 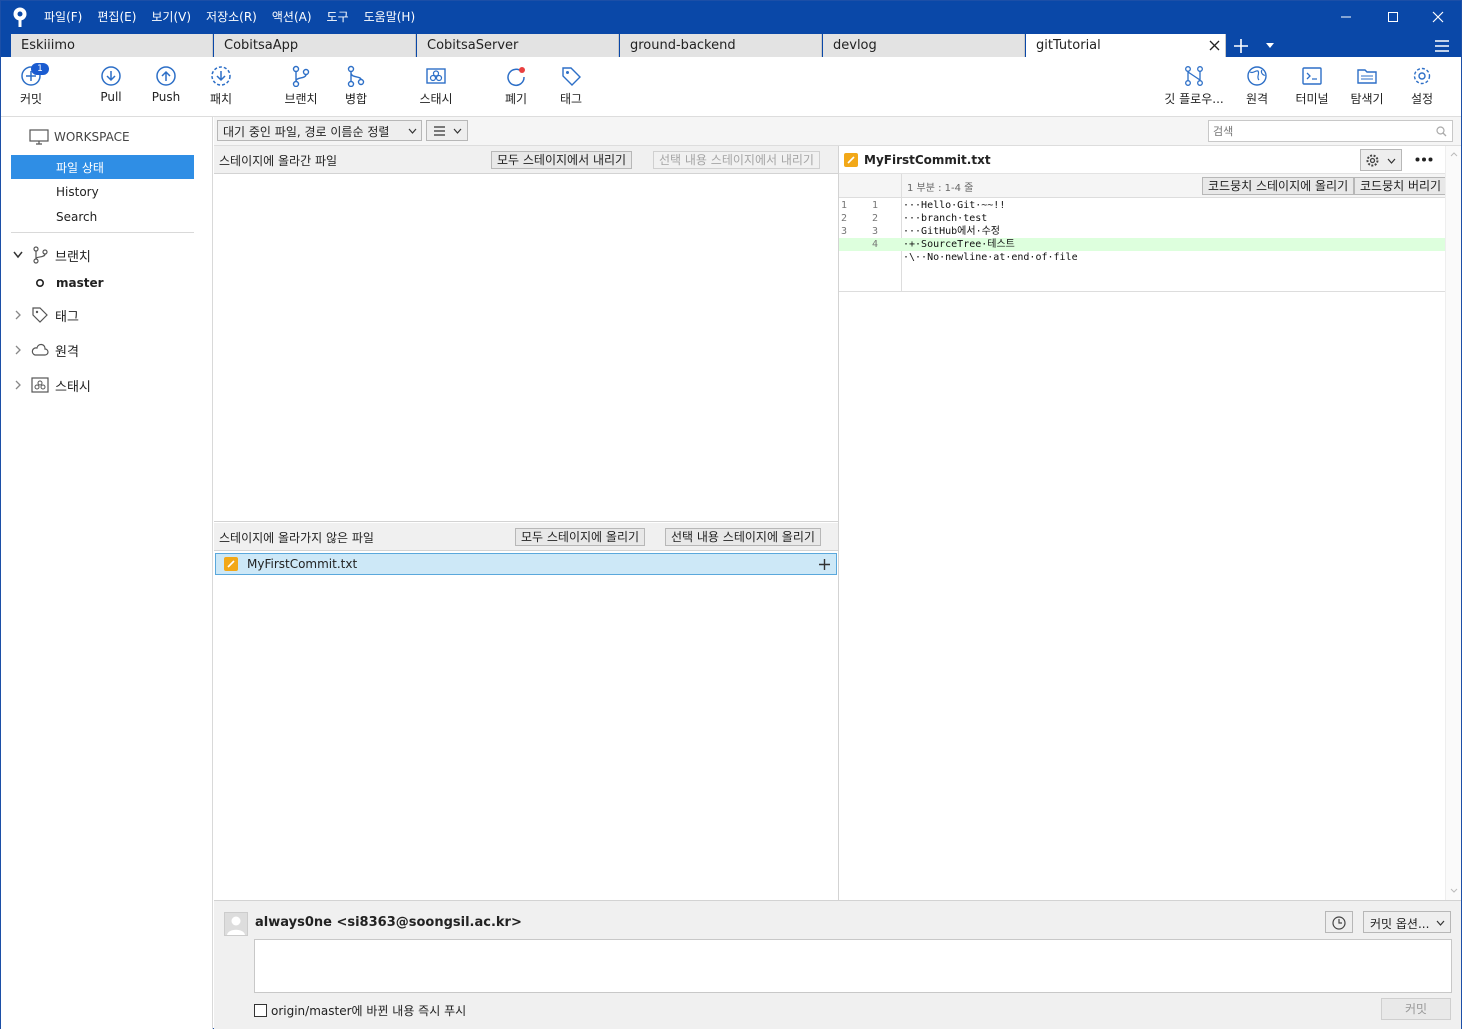 I want to click on sidebar-item-search: Search, so click(x=107, y=217).